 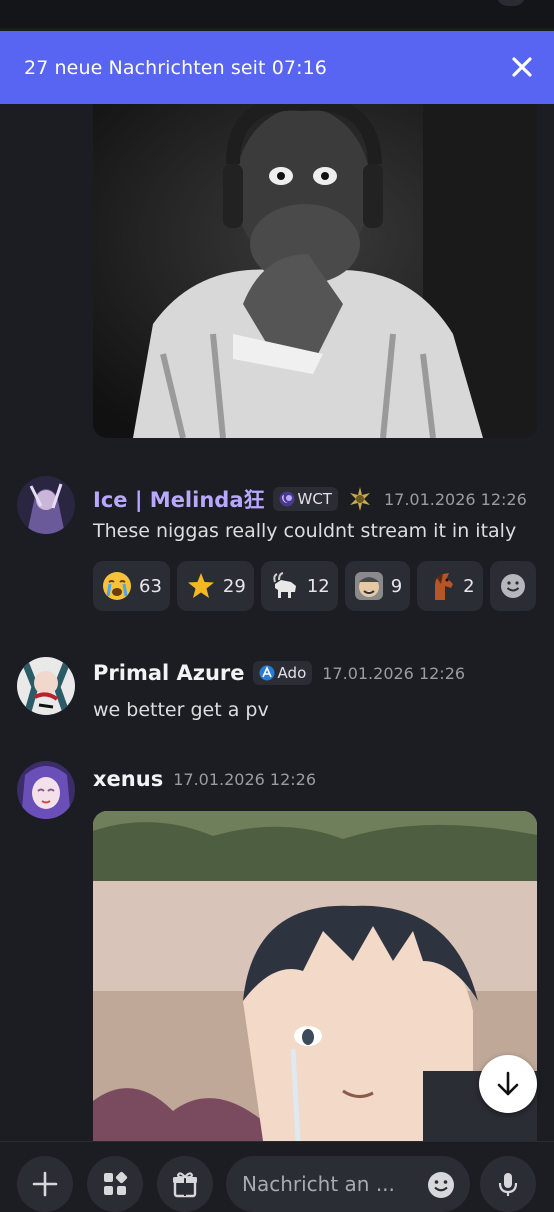 What do you see at coordinates (511, 3) in the screenshot?
I see `top-corner` at bounding box center [511, 3].